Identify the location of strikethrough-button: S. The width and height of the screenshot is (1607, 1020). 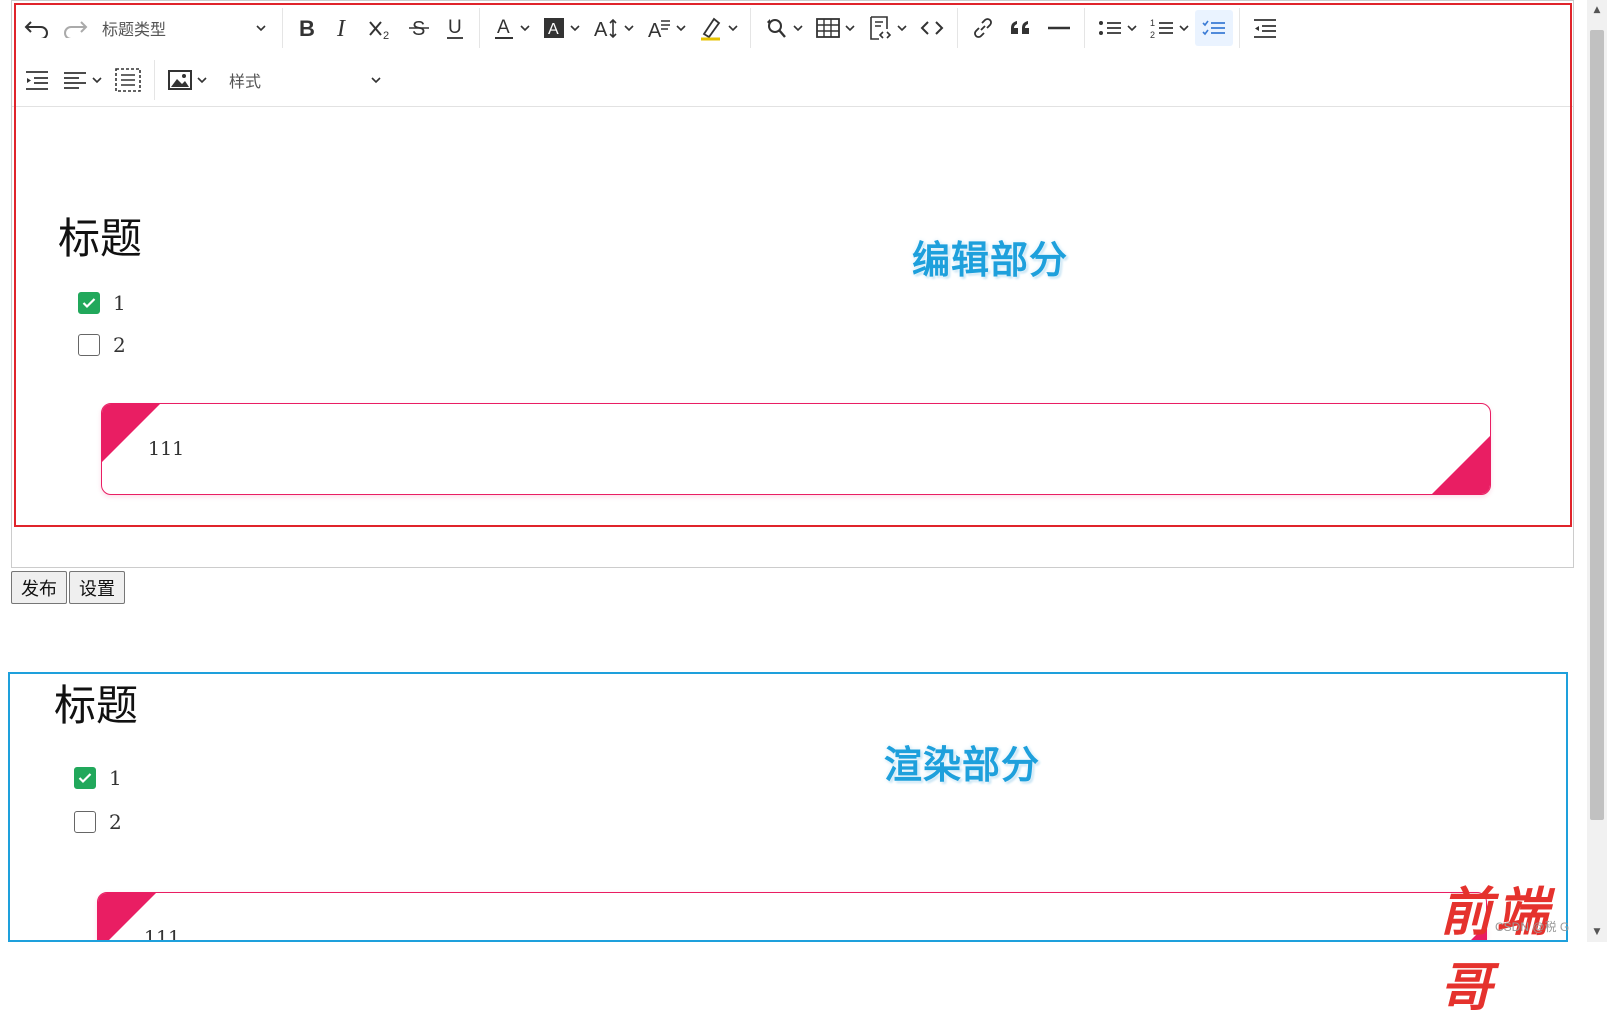
(419, 28).